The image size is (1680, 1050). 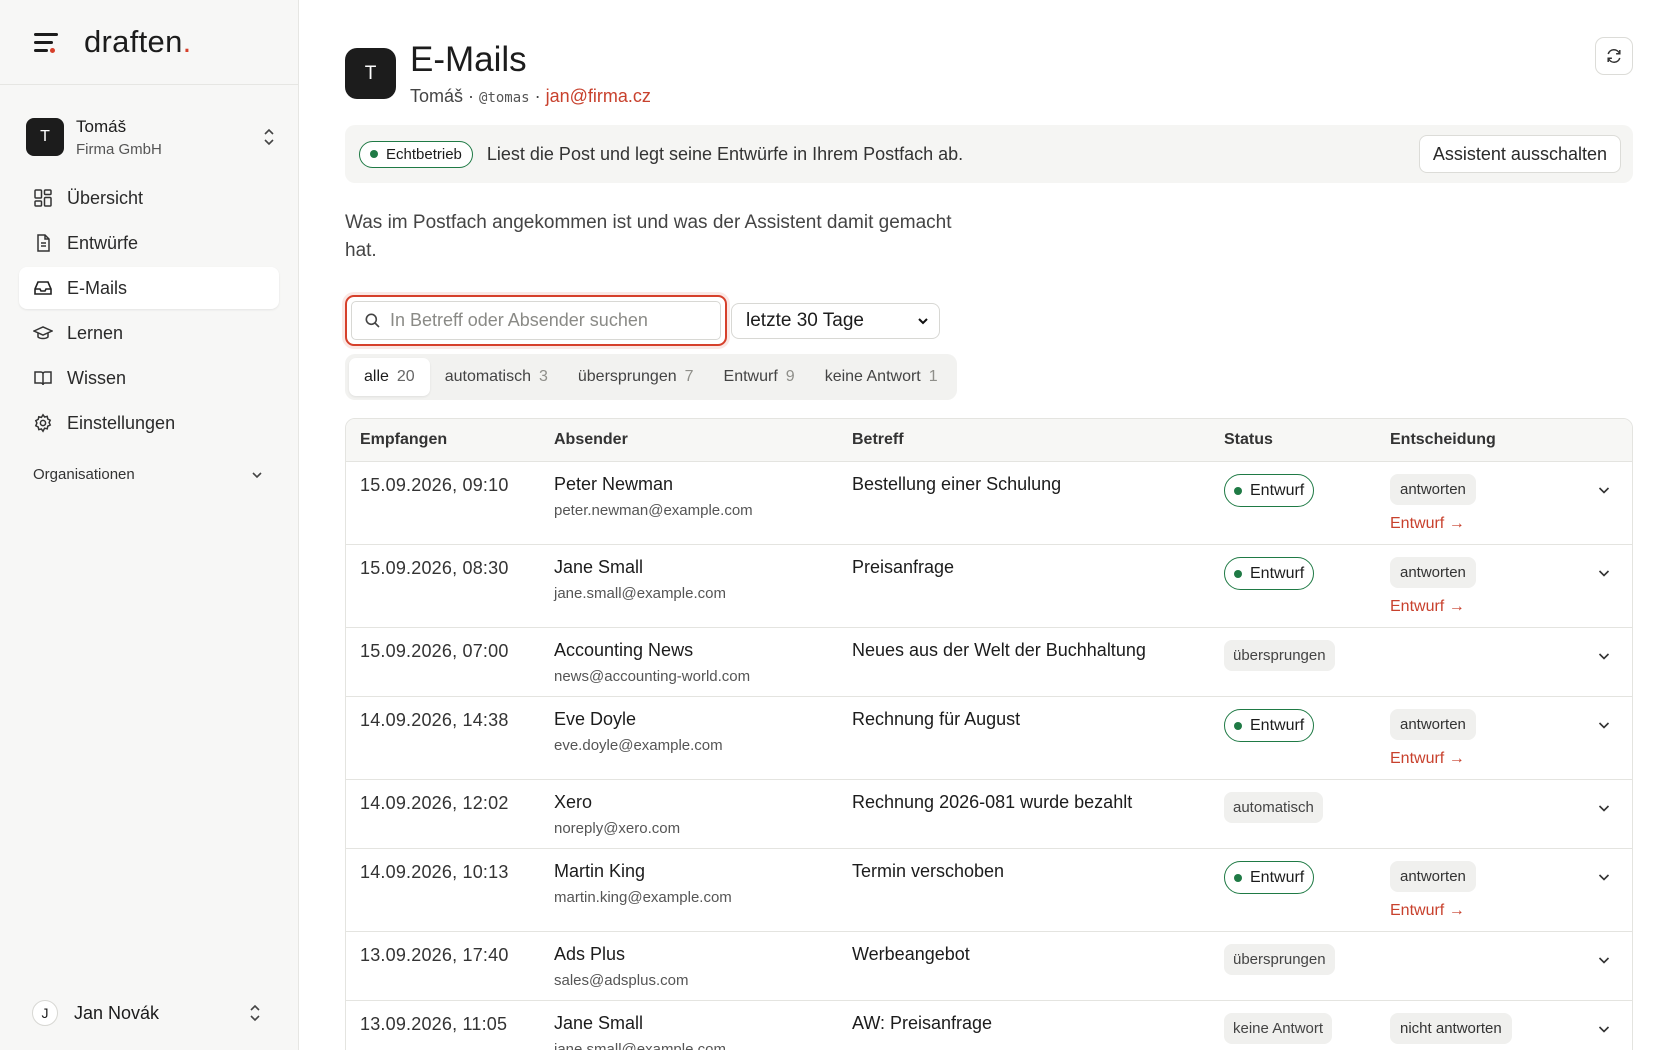 I want to click on inbox-icon, so click(x=43, y=288).